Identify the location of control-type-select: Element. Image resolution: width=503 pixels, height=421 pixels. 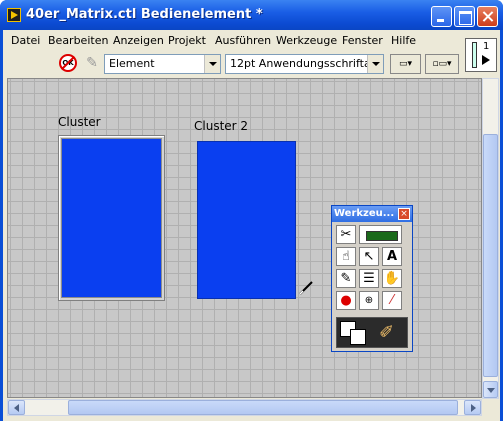
(162, 64).